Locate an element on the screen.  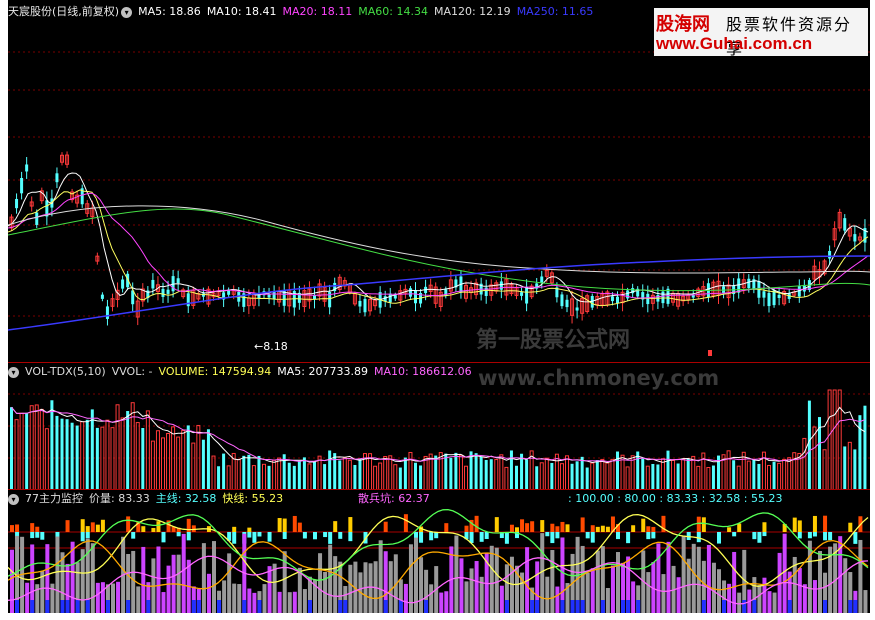
volume-label-2: VOLUME: 147594.94 is located at coordinates (215, 371).